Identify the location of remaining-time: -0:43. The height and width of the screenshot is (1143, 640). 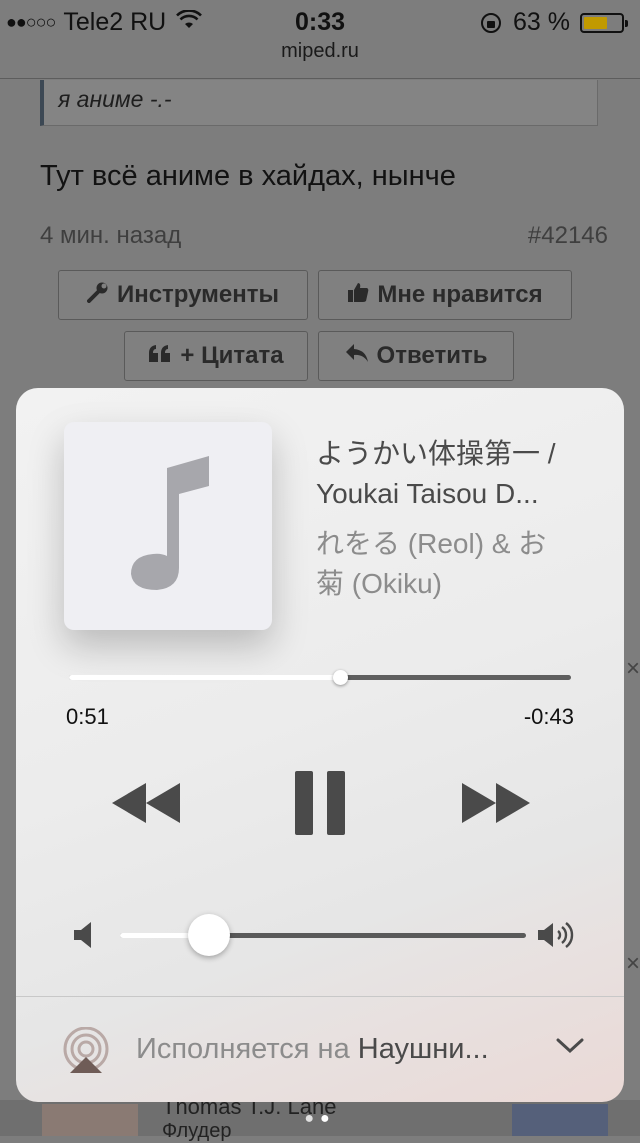
(548, 716).